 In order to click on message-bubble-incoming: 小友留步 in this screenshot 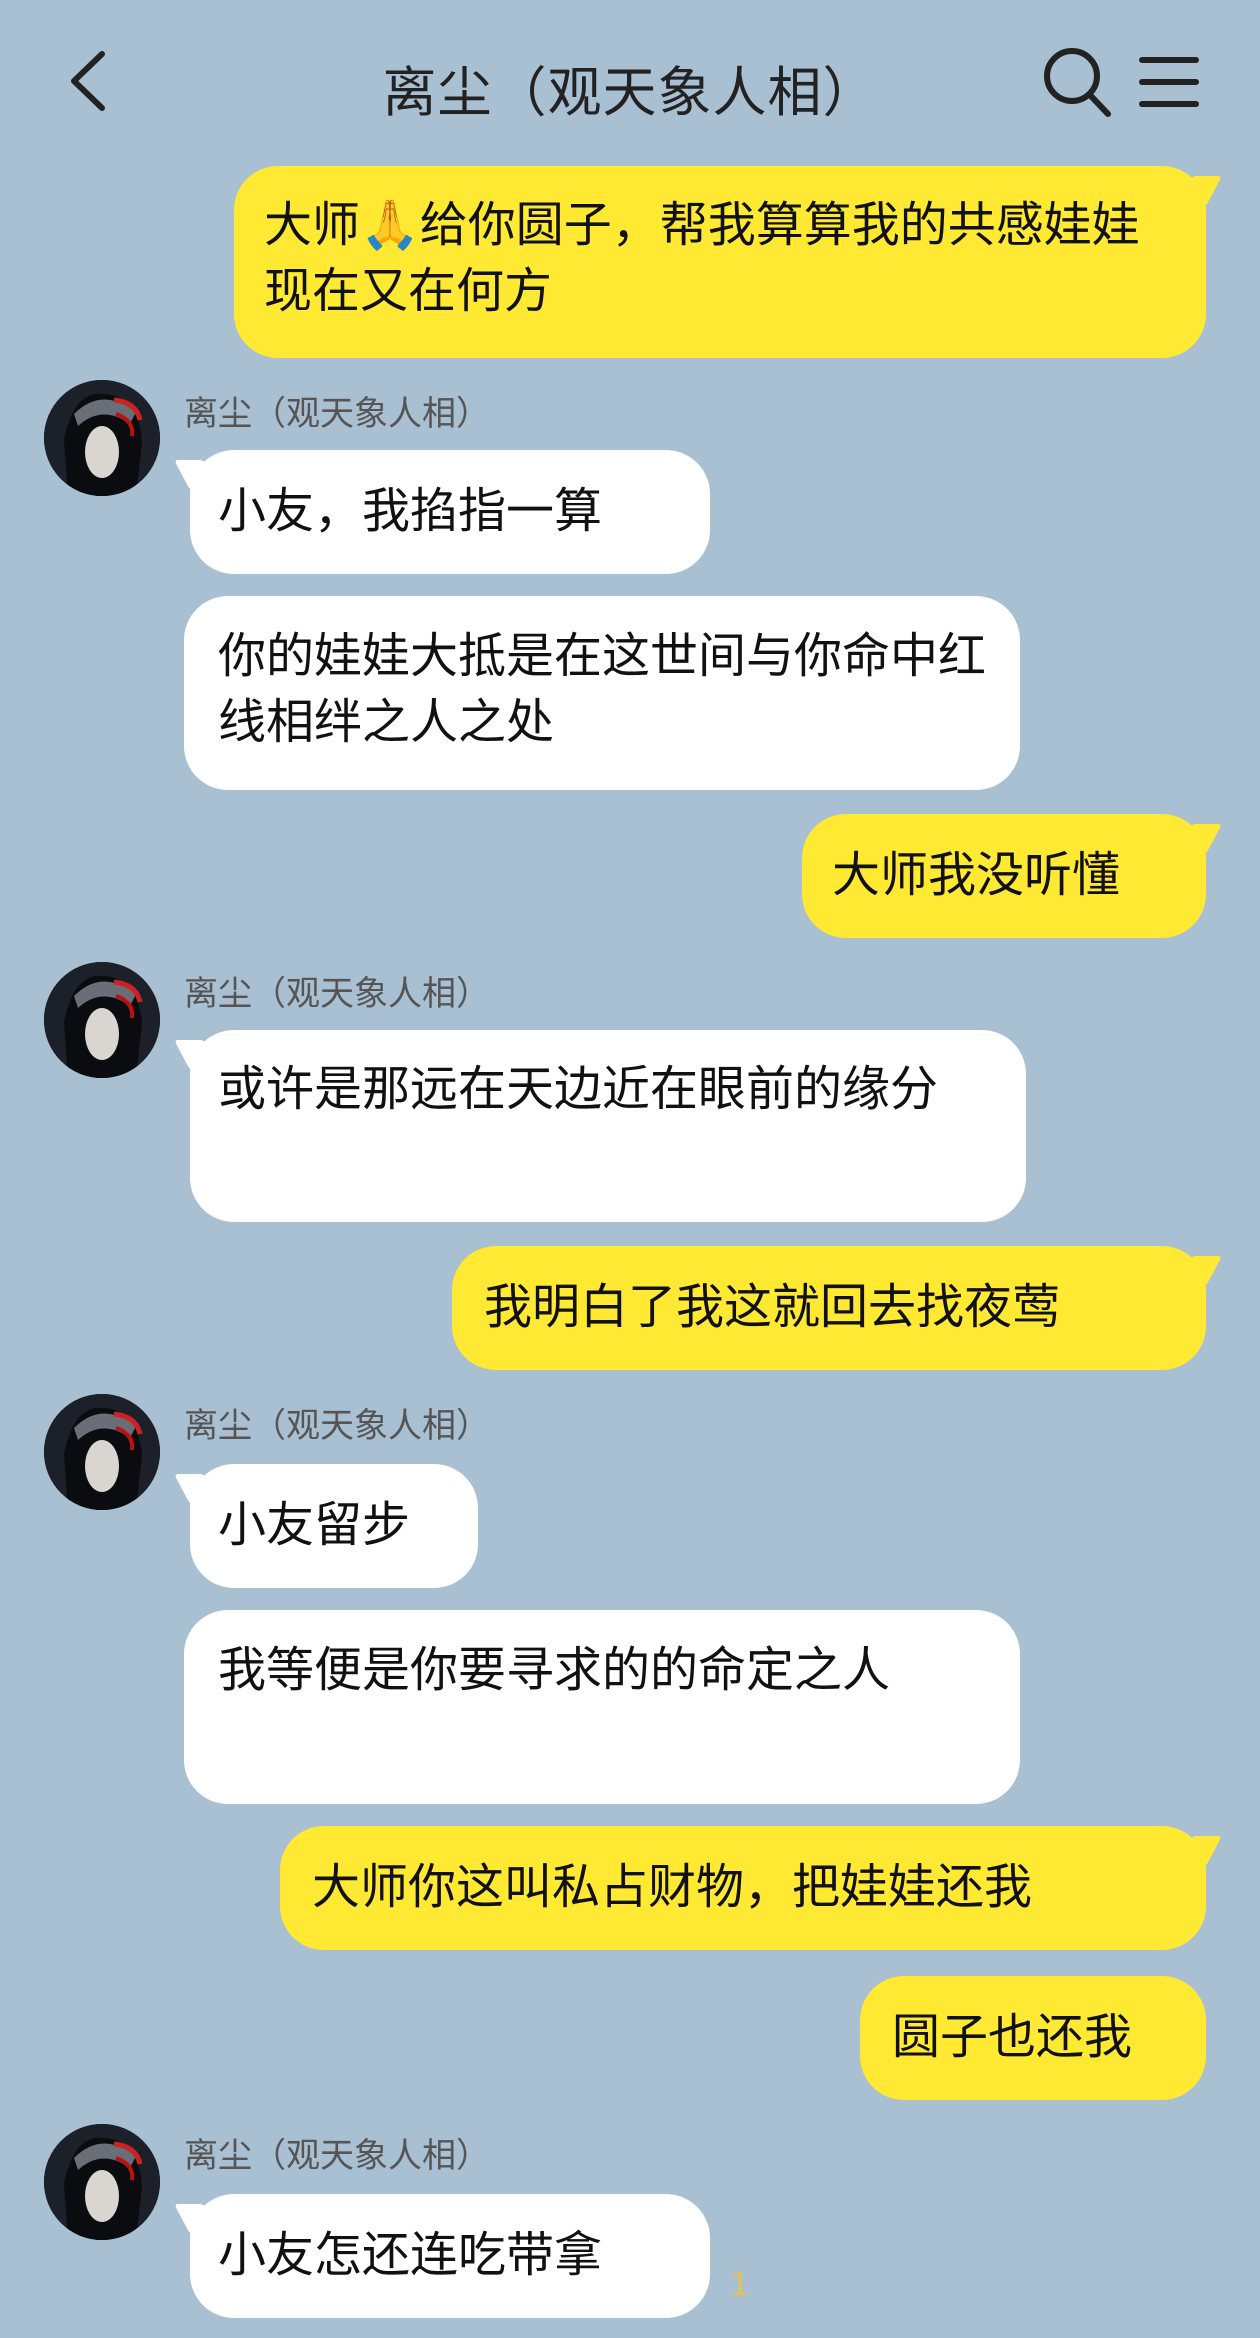, I will do `click(334, 1526)`.